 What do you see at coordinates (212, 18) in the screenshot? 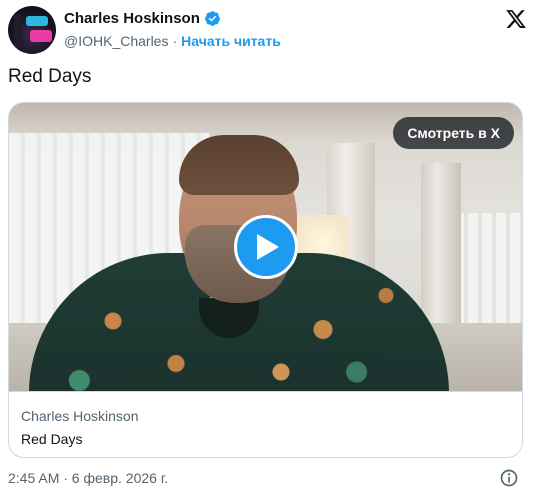
I see `verified-badge-icon` at bounding box center [212, 18].